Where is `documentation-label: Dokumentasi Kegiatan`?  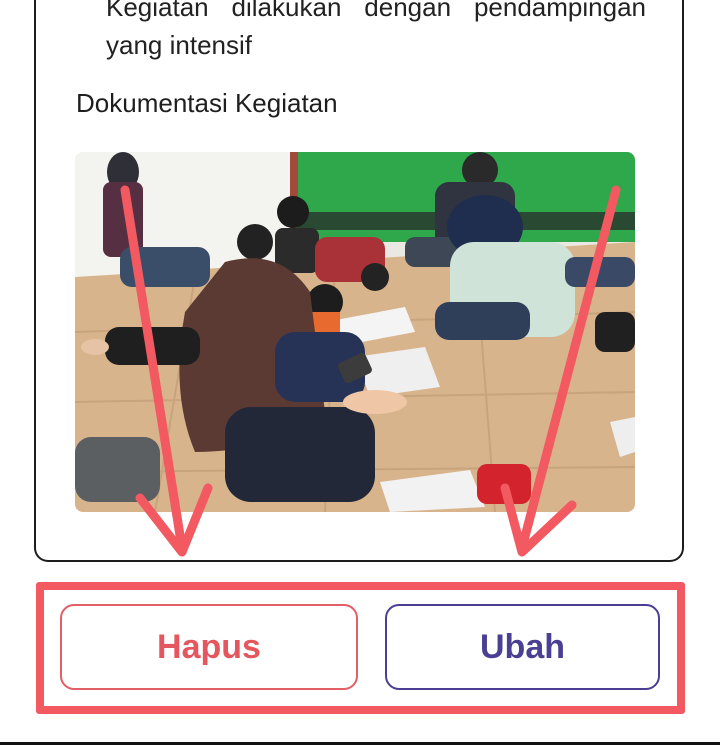 documentation-label: Dokumentasi Kegiatan is located at coordinates (207, 103).